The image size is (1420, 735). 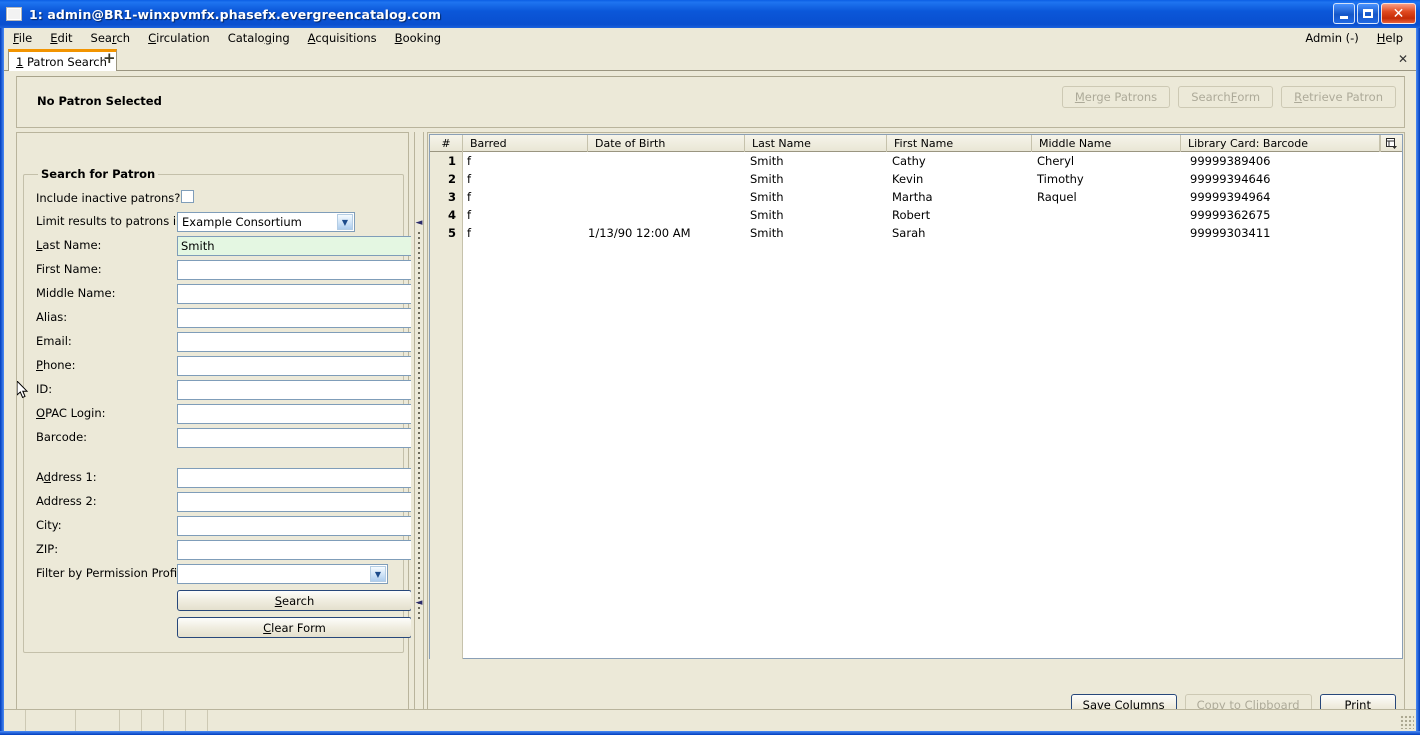 I want to click on menu-acquisitions: Acquisitions, so click(x=342, y=38).